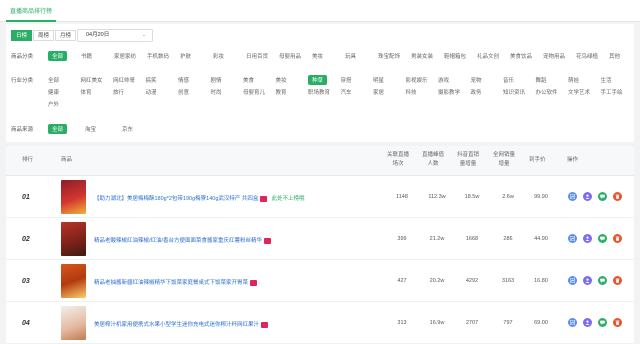 This screenshot has width=640, height=344. Describe the element at coordinates (218, 56) in the screenshot. I see `category-chip-5: 彩妆` at that location.